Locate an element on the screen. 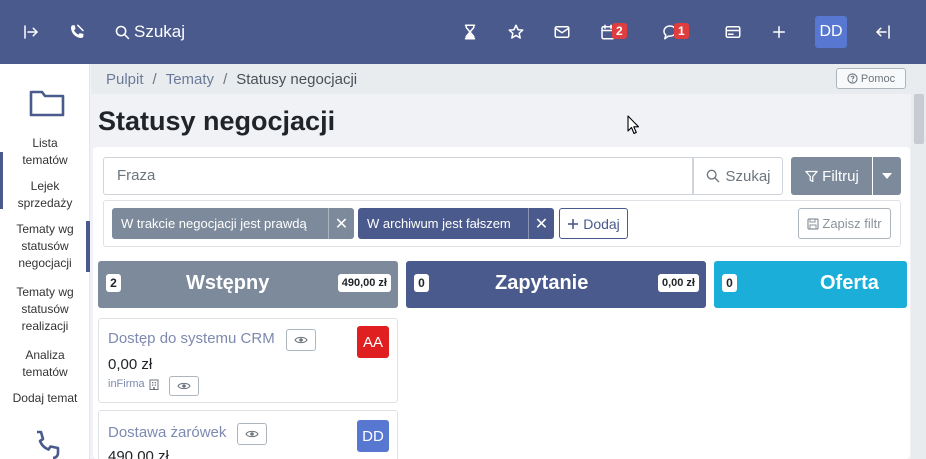 The image size is (926, 459). breadcrumb: Pulpit / Tematy / Statusy negocjacji is located at coordinates (501, 79).